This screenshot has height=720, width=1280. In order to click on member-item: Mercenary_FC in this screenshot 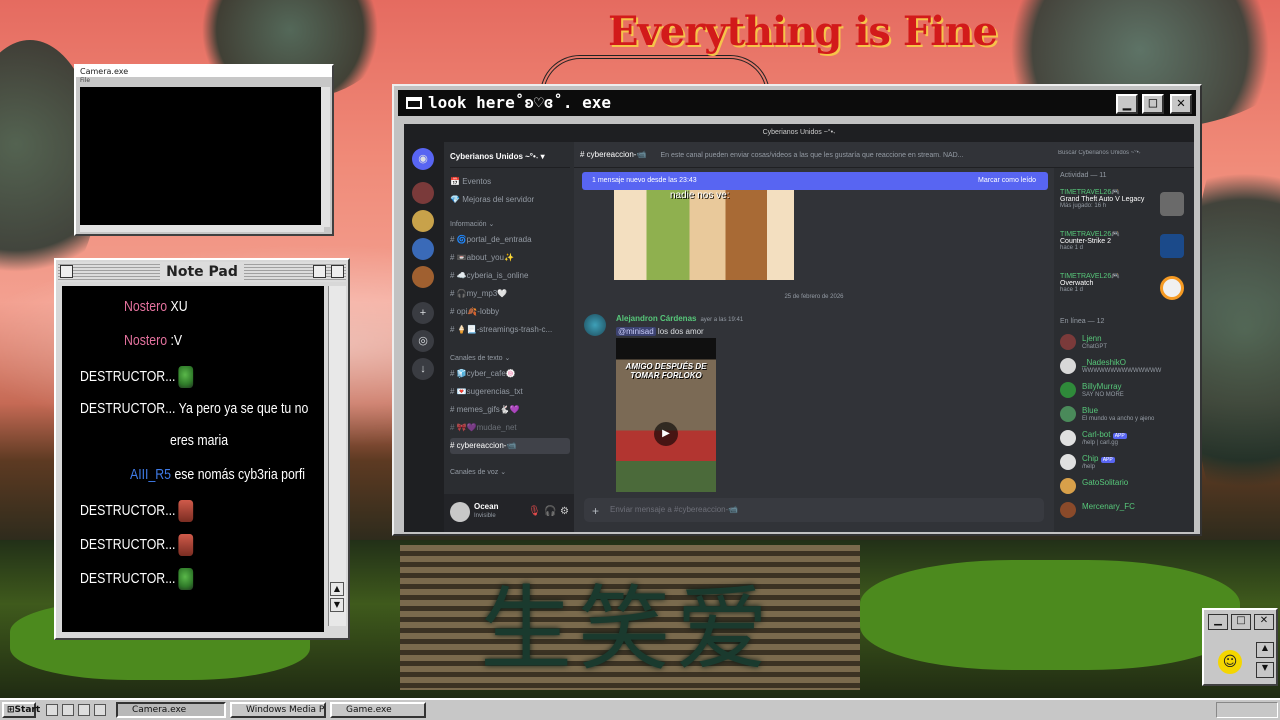, I will do `click(1124, 511)`.